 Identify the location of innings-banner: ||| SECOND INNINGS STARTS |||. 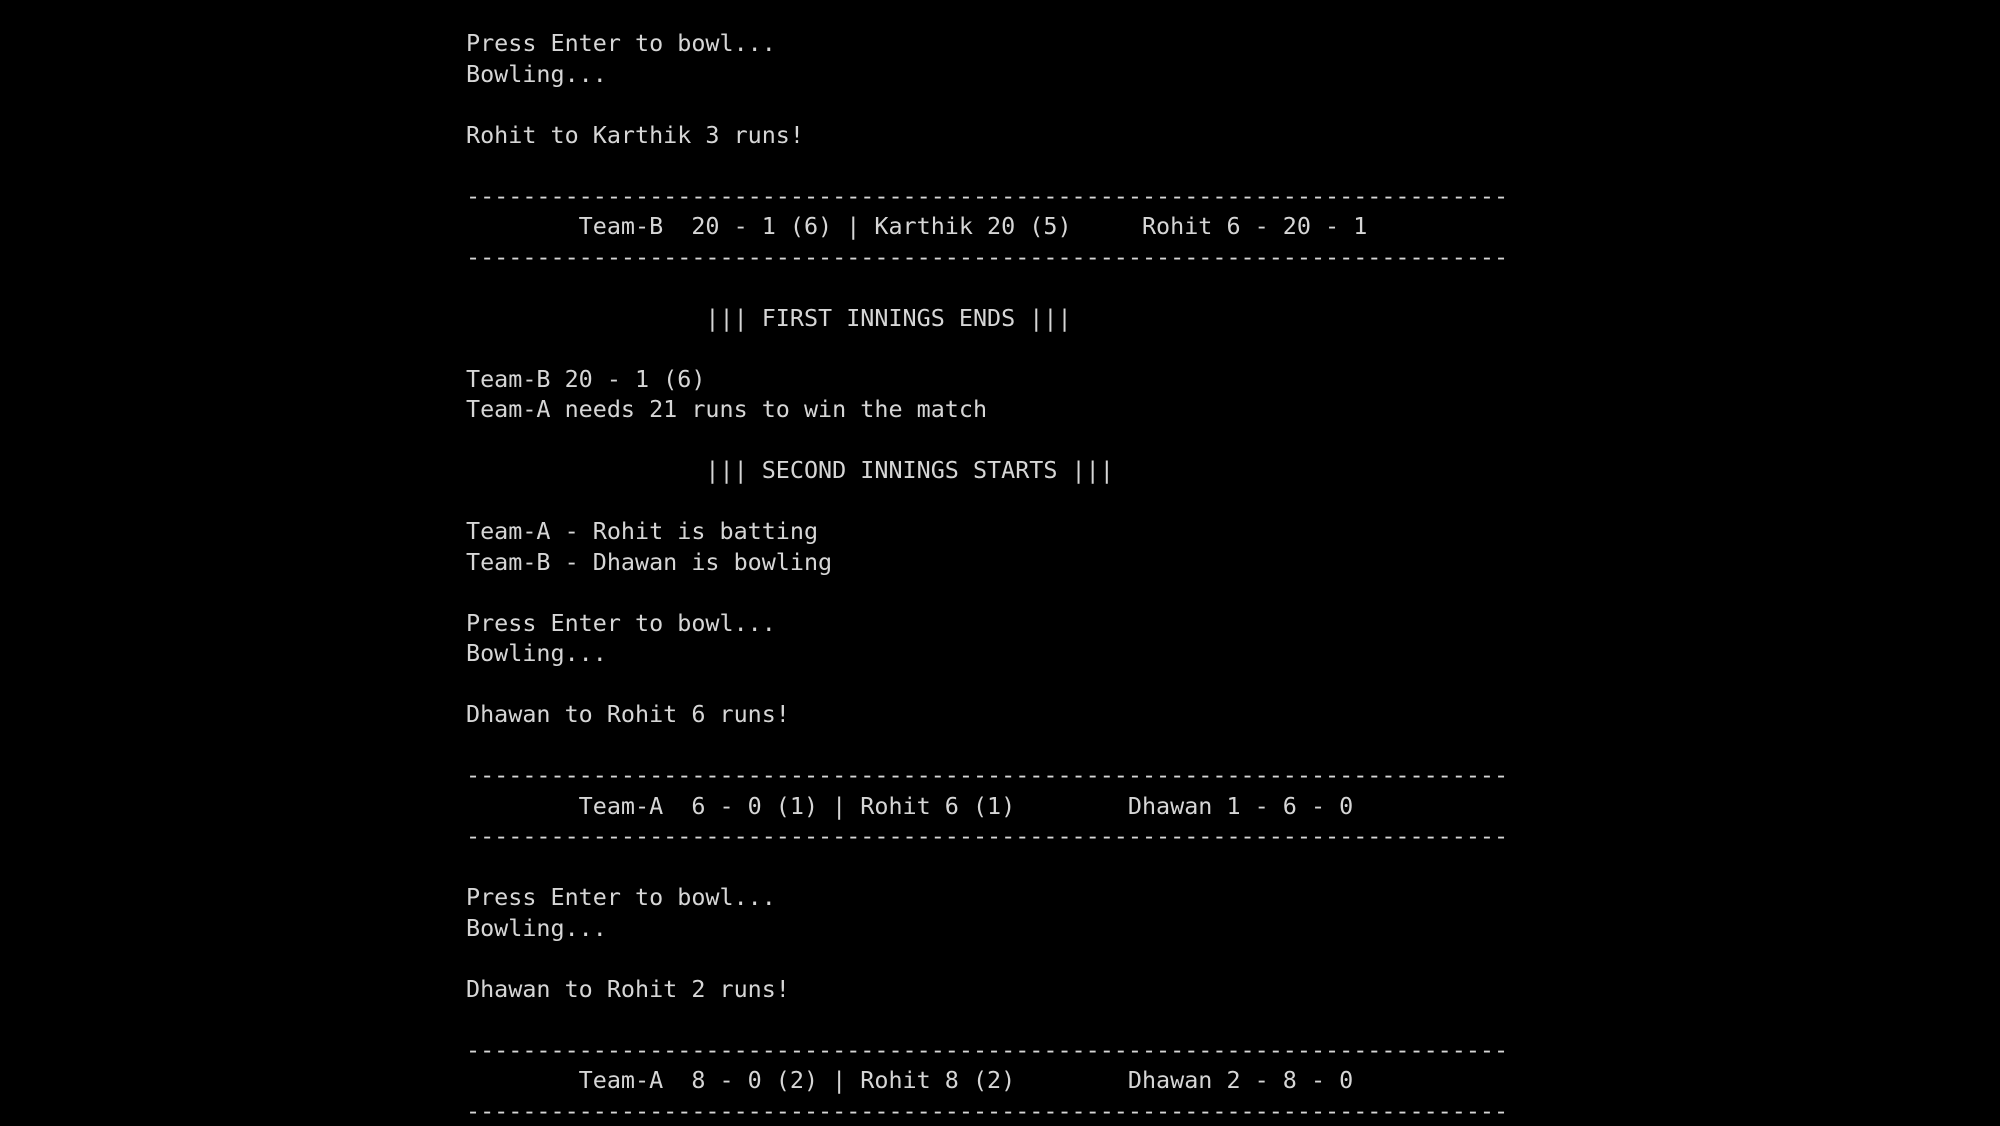
(981, 470).